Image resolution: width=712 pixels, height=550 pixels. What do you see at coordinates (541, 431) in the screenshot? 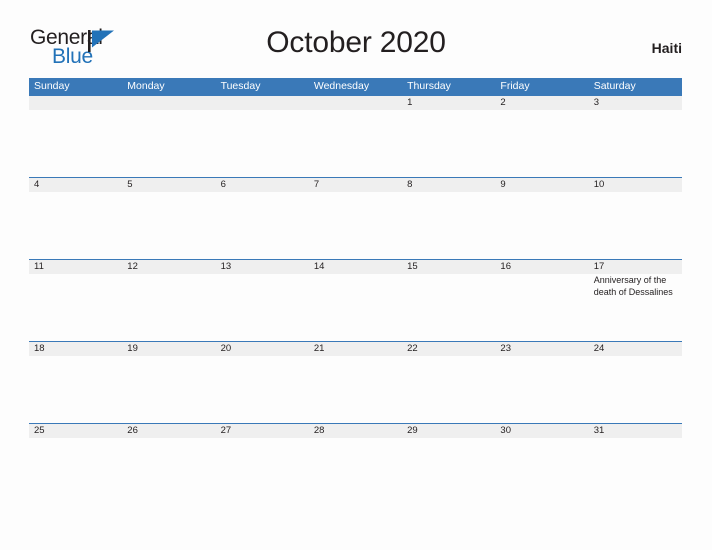
I see `date-number: 30` at bounding box center [541, 431].